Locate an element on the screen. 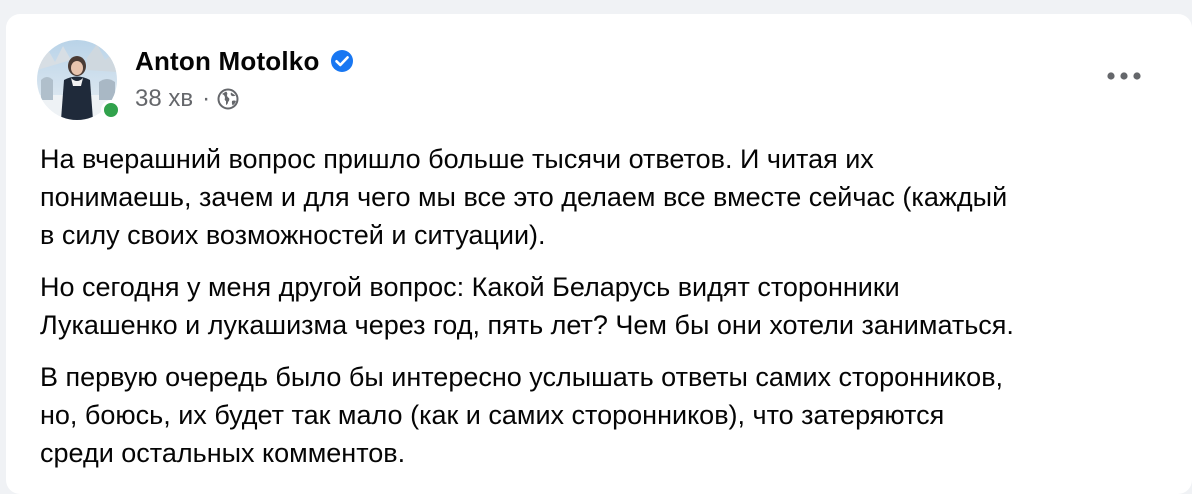 The width and height of the screenshot is (1192, 494). verified-badge-icon is located at coordinates (341, 61).